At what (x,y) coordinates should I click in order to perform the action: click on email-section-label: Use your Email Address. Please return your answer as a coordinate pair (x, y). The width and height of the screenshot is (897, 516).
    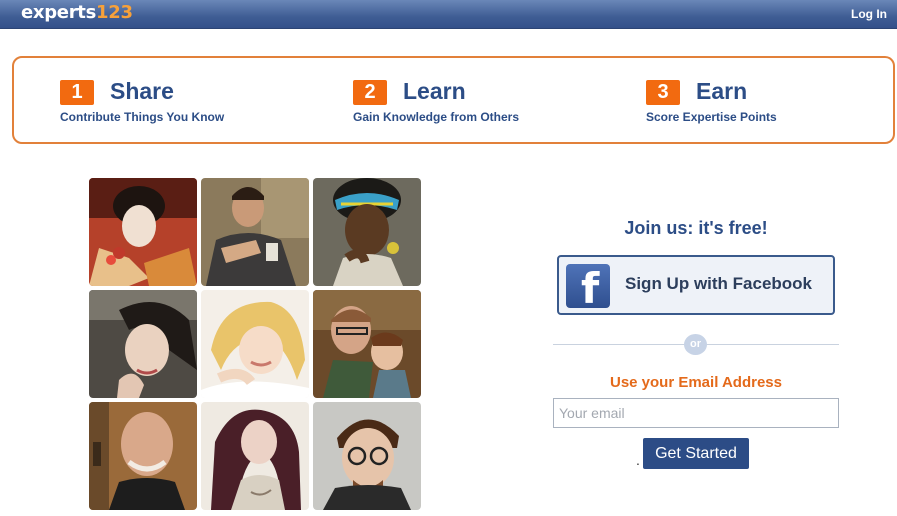
    Looking at the image, I should click on (695, 382).